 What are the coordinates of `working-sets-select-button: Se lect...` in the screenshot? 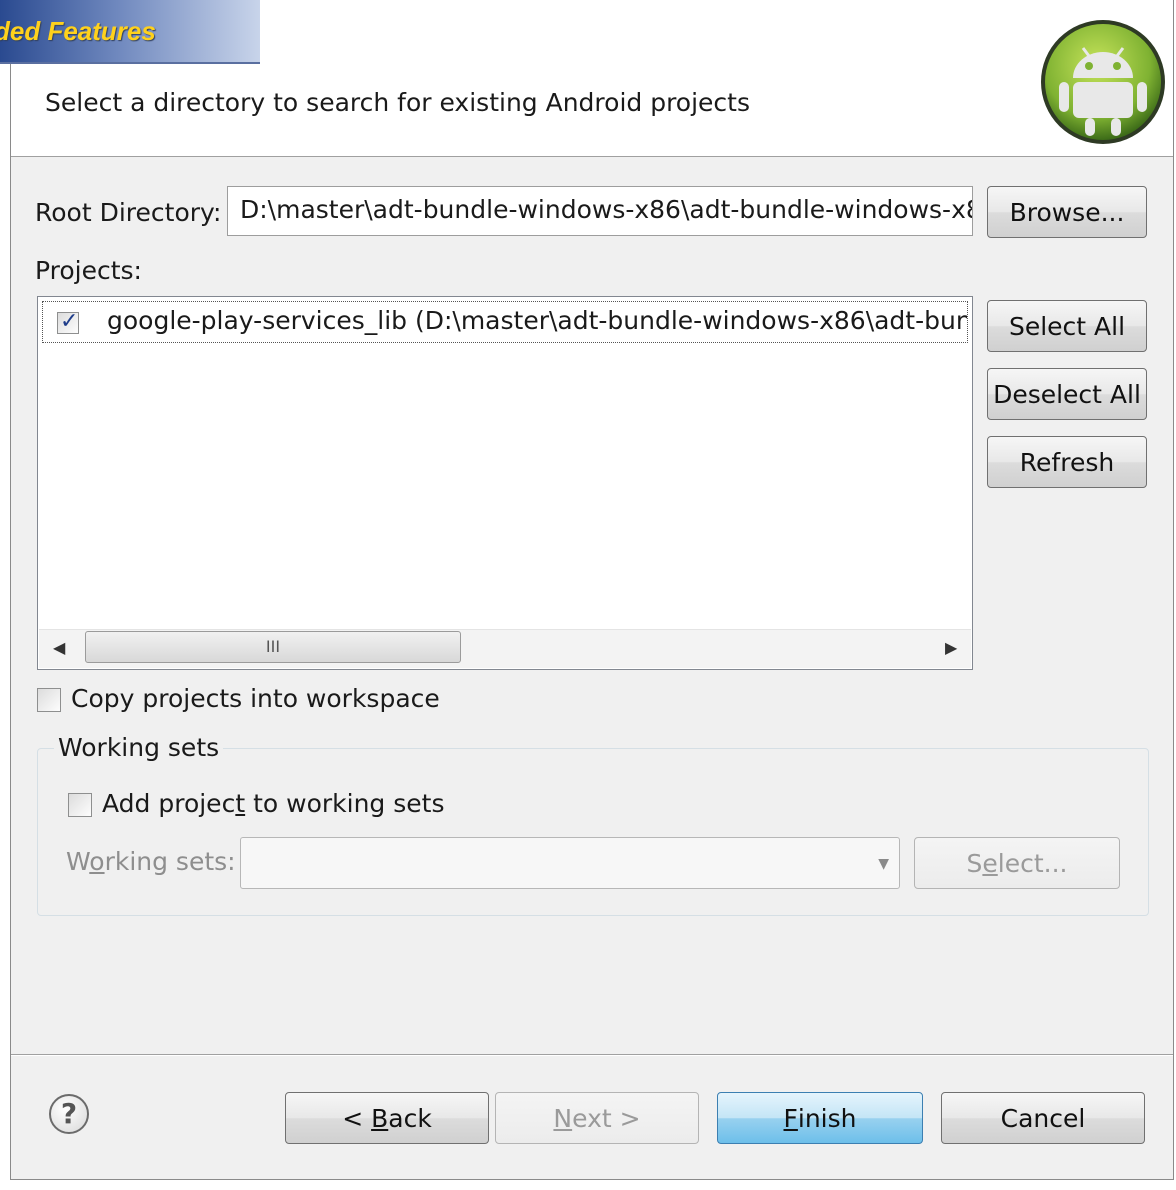 It's located at (1017, 863).